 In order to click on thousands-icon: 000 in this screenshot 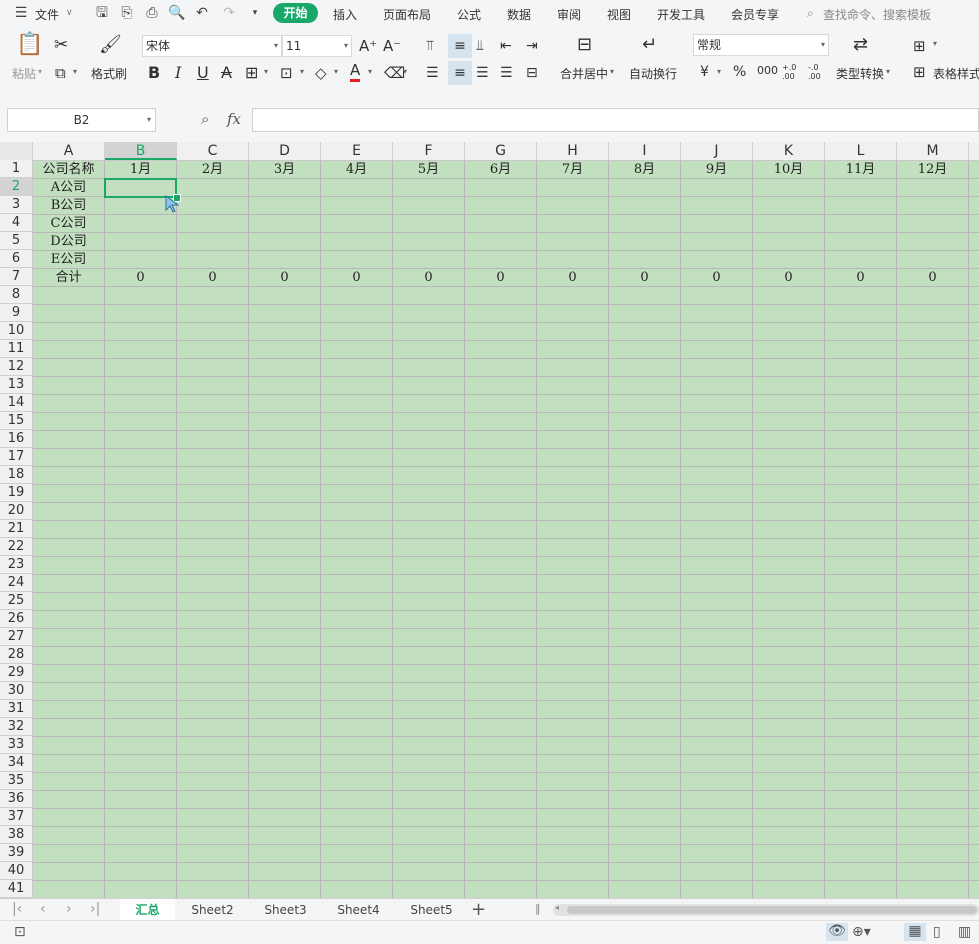, I will do `click(767, 70)`.